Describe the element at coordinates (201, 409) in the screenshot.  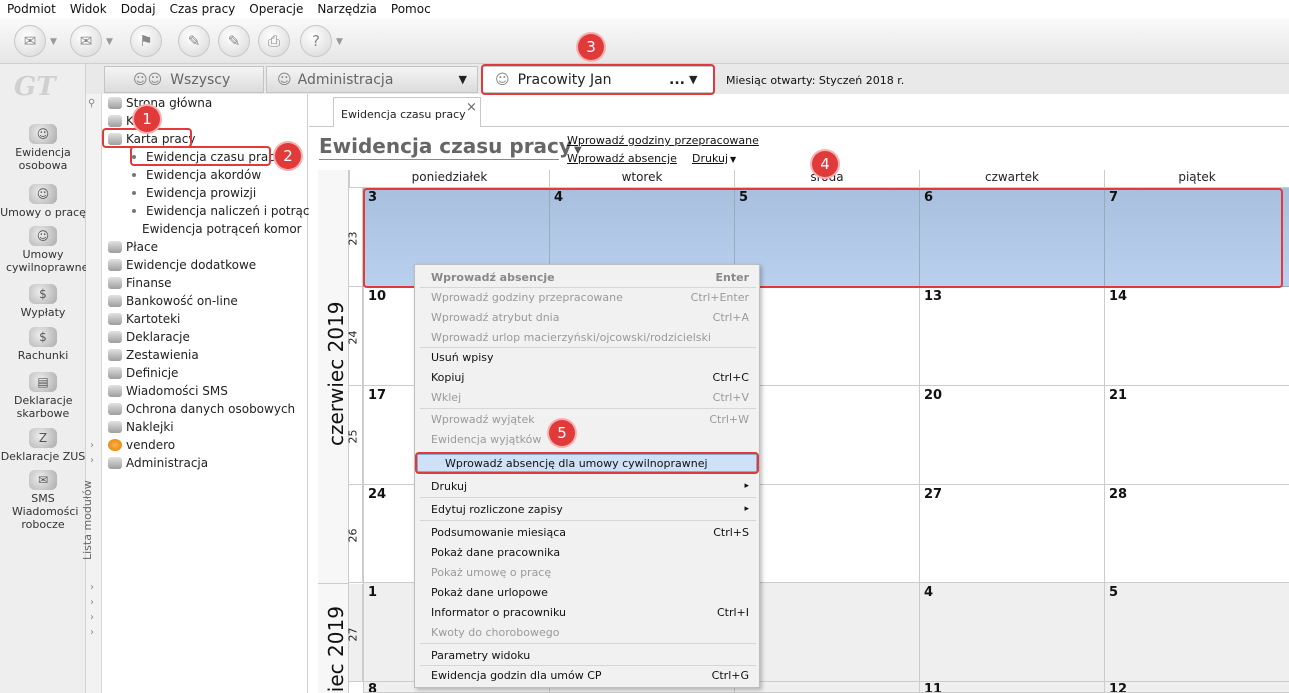
I see `module-ochrona-danych: Ochrona danych osobowych` at that location.